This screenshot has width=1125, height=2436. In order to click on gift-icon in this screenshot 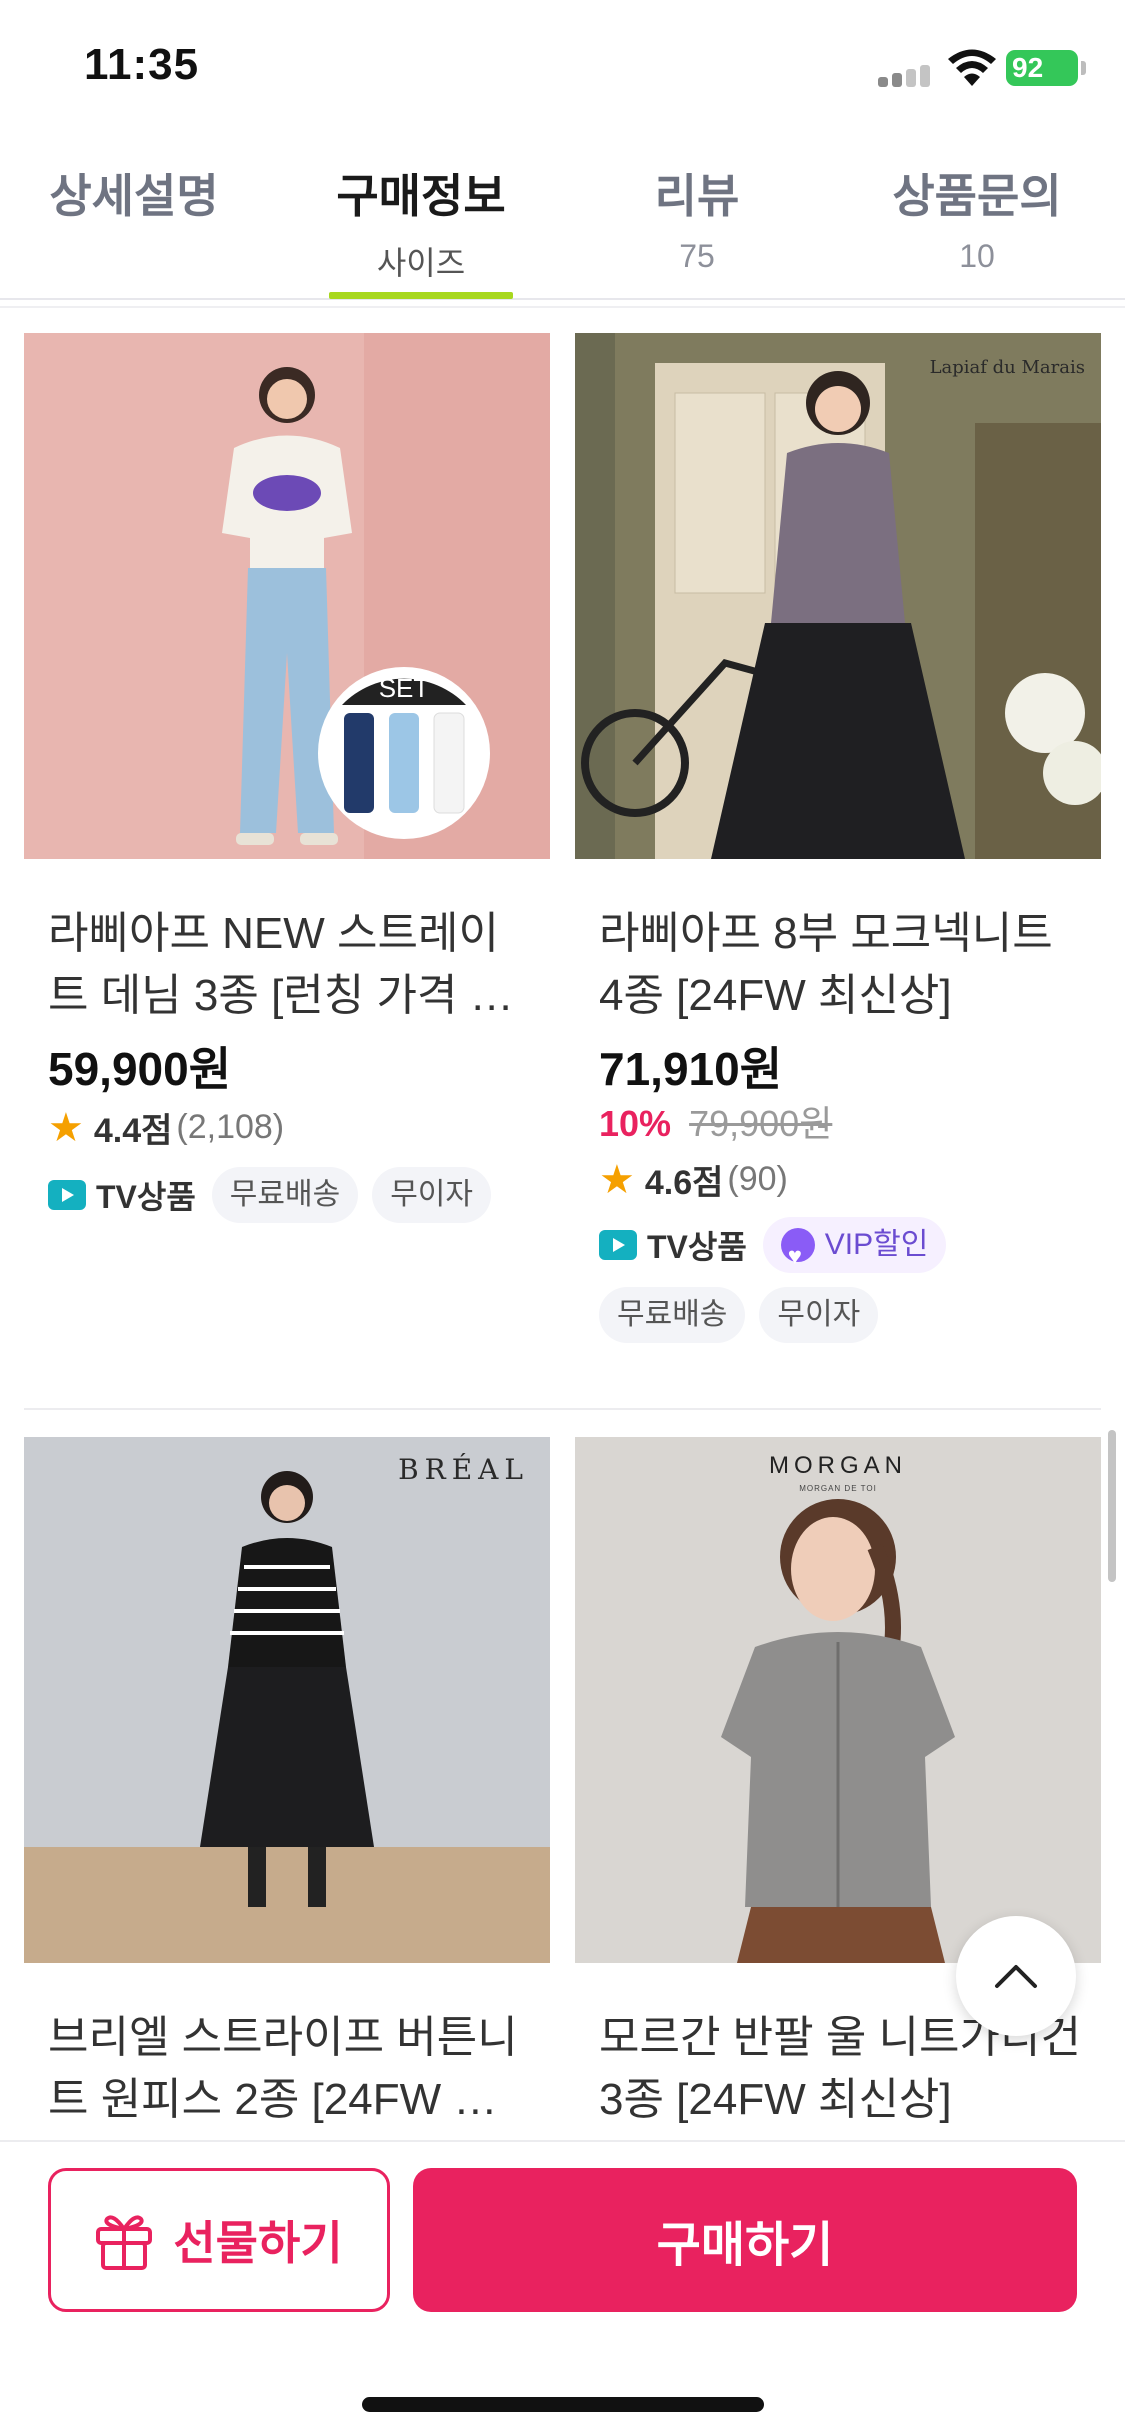, I will do `click(124, 2242)`.